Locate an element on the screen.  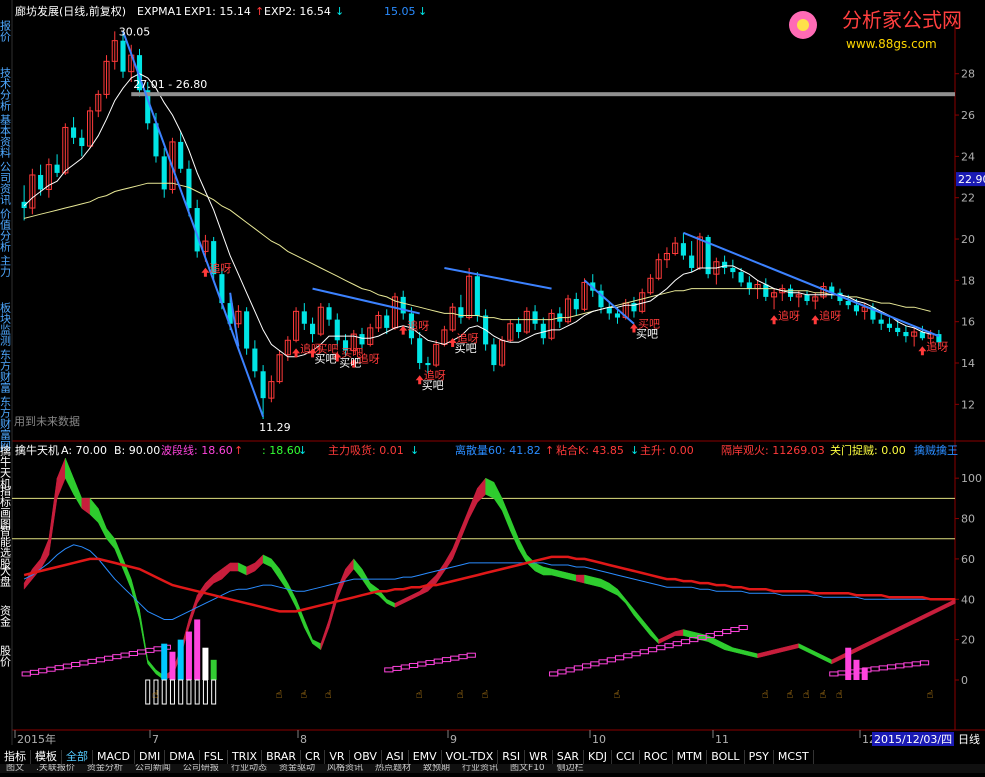
bottom-menu-item: .关联报价 is located at coordinates (55, 768).